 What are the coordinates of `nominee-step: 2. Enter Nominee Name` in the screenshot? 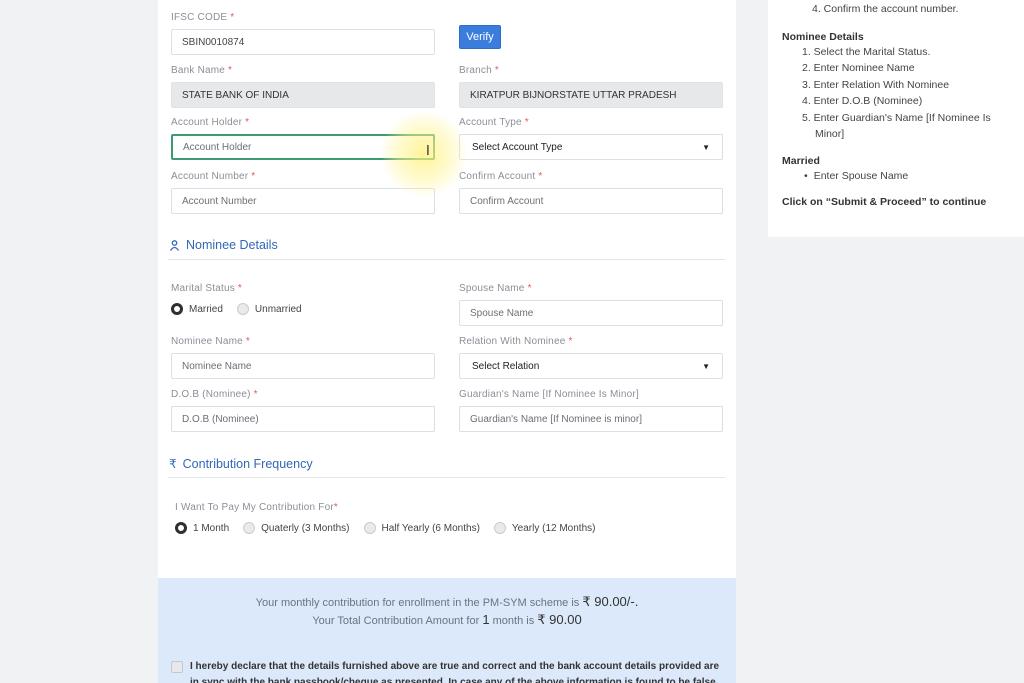 It's located at (858, 68).